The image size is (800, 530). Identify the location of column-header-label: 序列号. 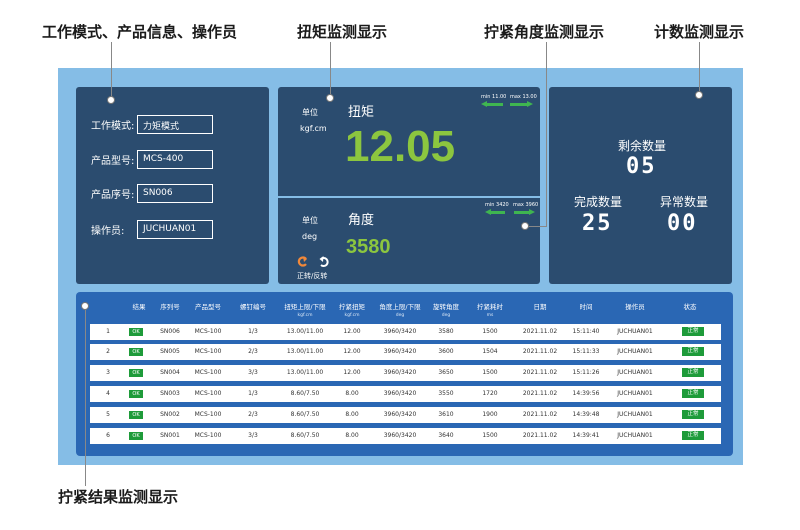
(170, 307).